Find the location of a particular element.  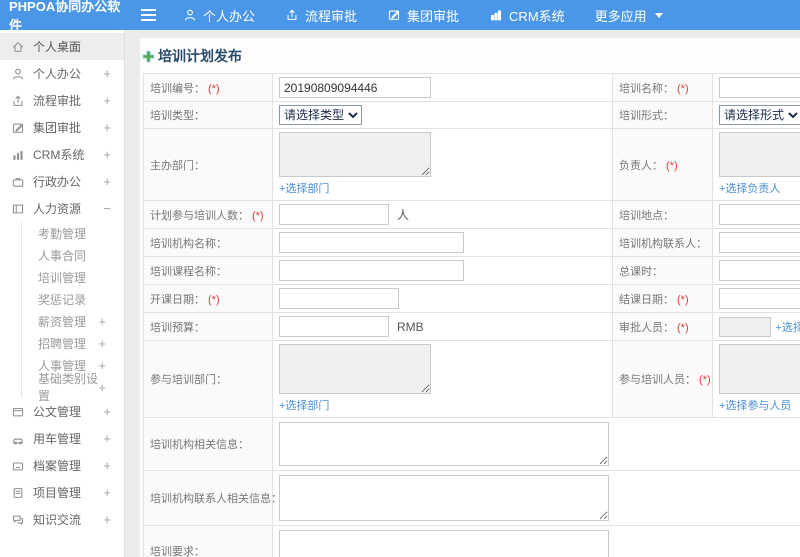

sidebar-subitem-recruit: 招聘管理 + is located at coordinates (73, 343).